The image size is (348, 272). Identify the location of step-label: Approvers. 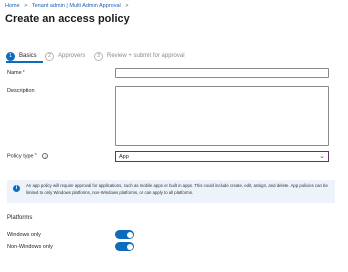
(72, 56).